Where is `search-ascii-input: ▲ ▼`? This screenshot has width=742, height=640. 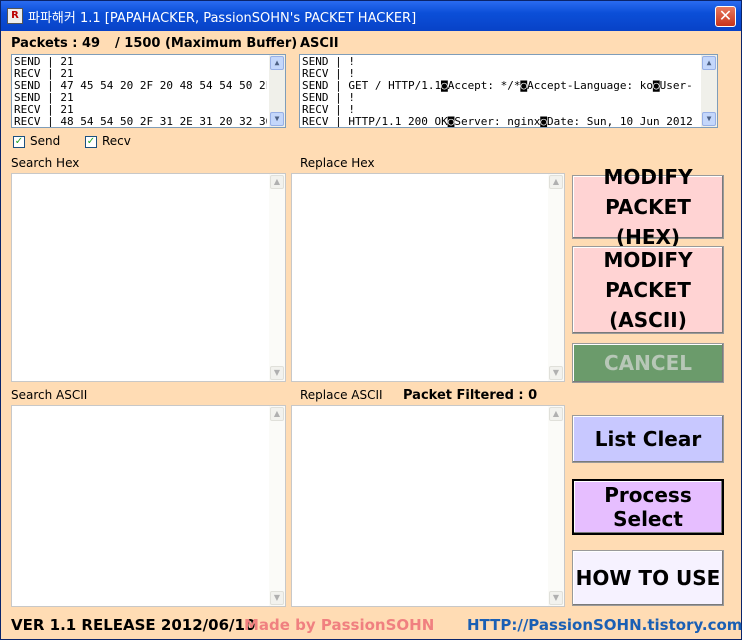 search-ascii-input: ▲ ▼ is located at coordinates (148, 506).